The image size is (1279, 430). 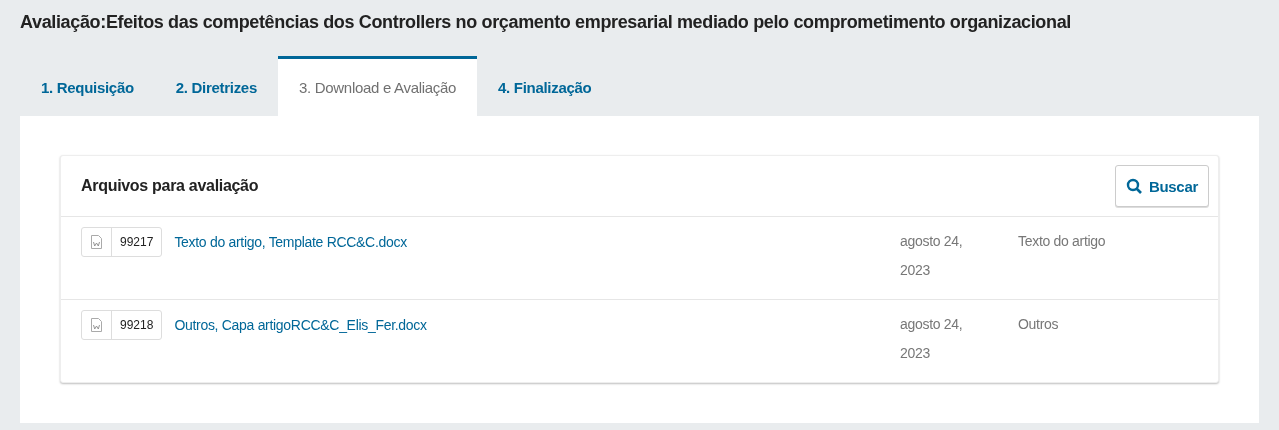 What do you see at coordinates (537, 256) in the screenshot?
I see `file-link: Texto do artigo, Template RCC&C.docx` at bounding box center [537, 256].